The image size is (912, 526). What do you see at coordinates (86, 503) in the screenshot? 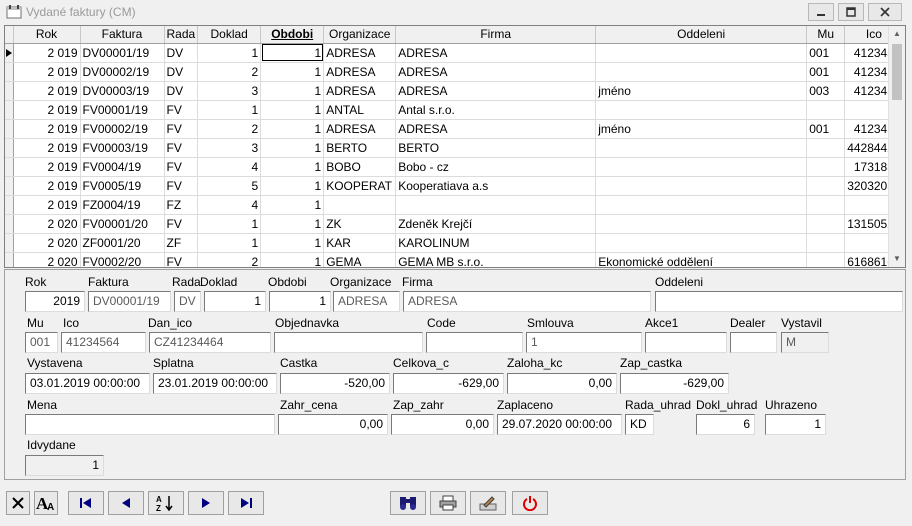
I see `first-record-button` at bounding box center [86, 503].